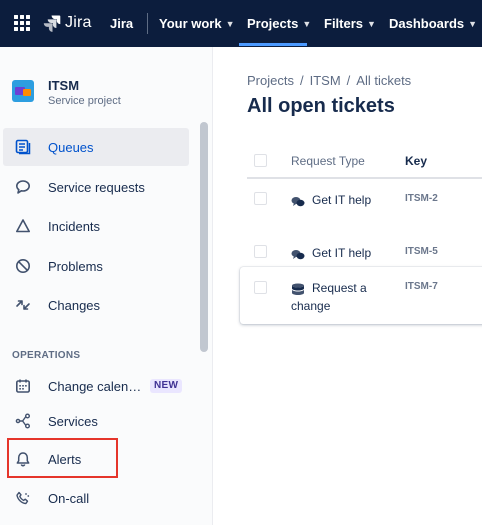 The image size is (482, 525). What do you see at coordinates (383, 80) in the screenshot?
I see `breadcrumb-all-tickets: All tickets` at bounding box center [383, 80].